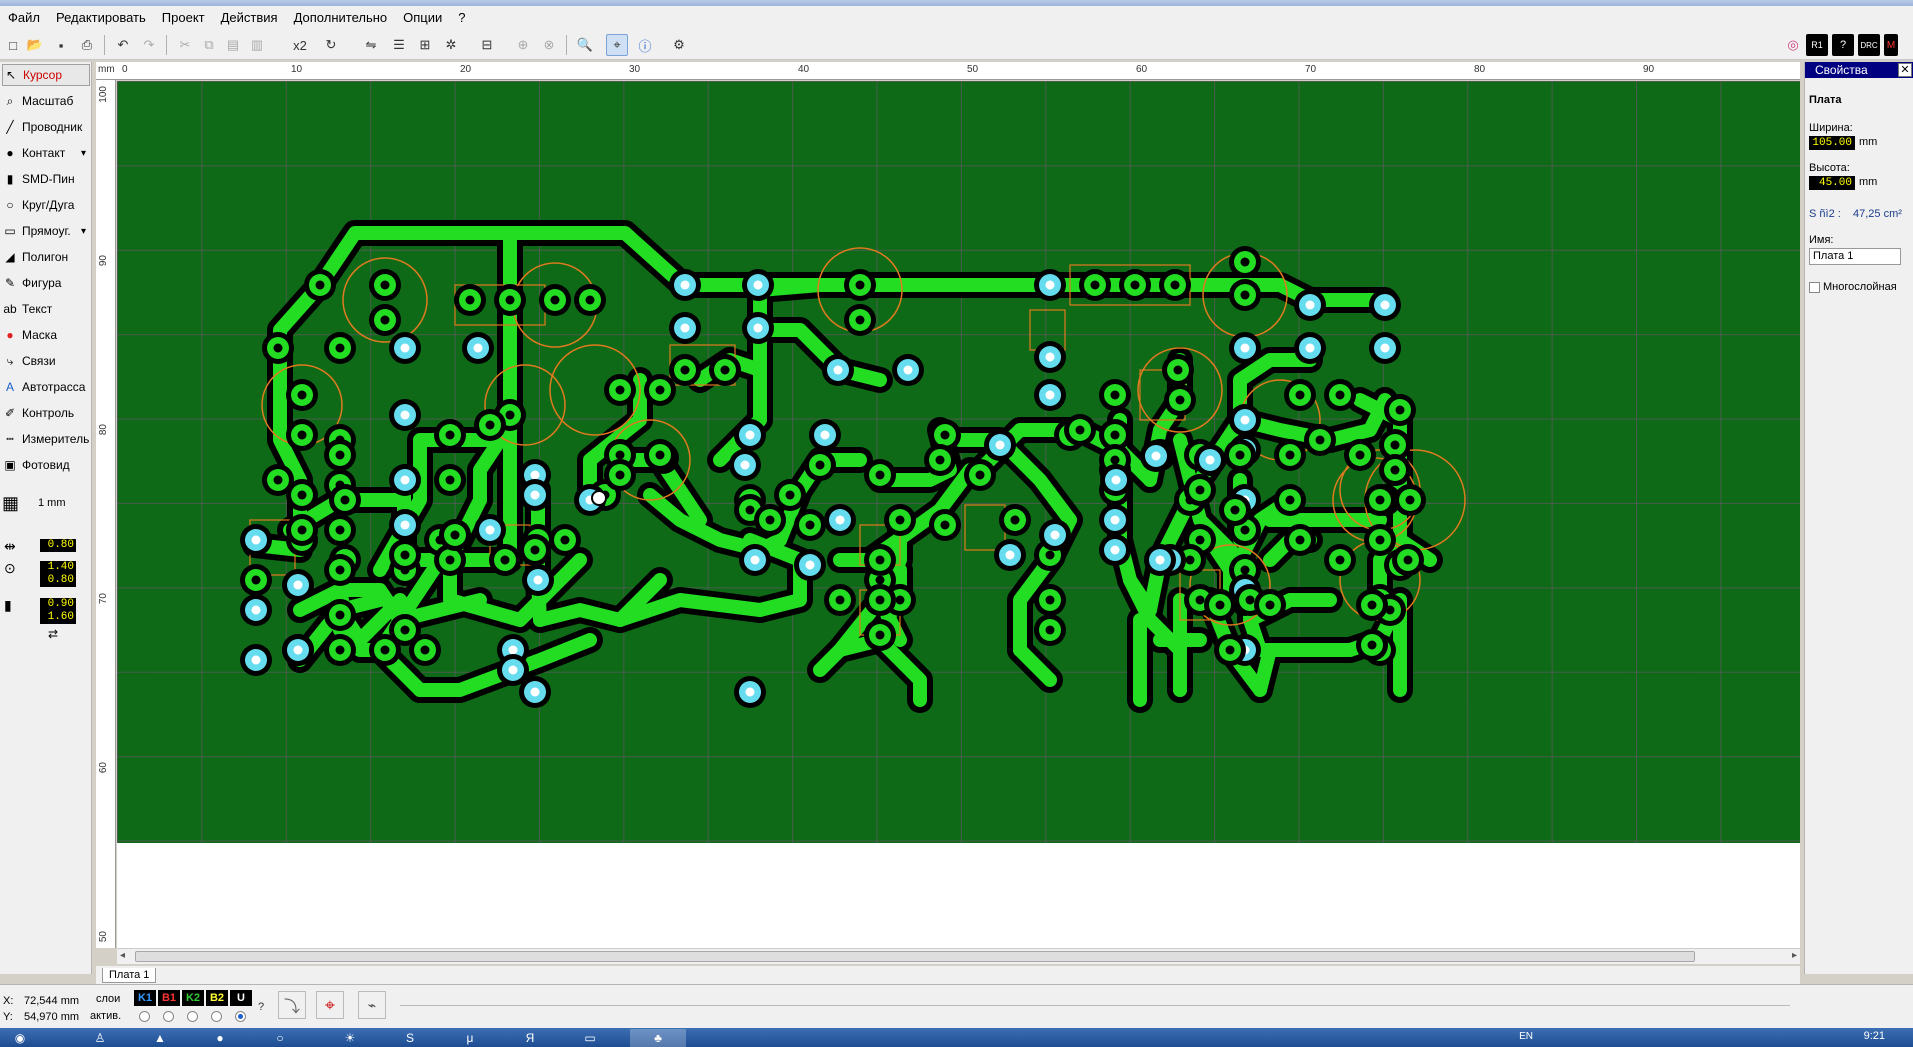  What do you see at coordinates (249, 18) in the screenshot?
I see `menu-actions: Действия` at bounding box center [249, 18].